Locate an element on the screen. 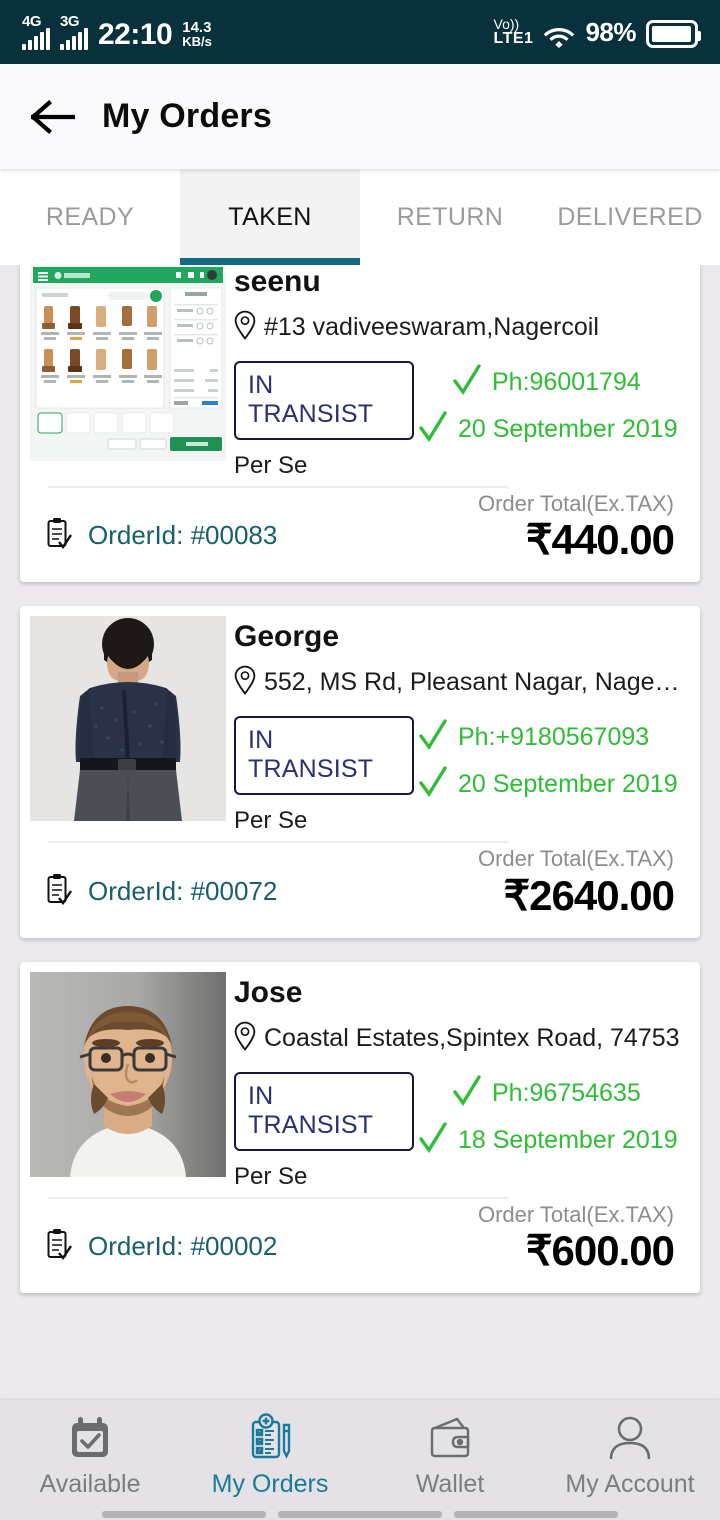 The image size is (720, 1520). phone-verified-row: Ph:96001794 is located at coordinates (559, 382).